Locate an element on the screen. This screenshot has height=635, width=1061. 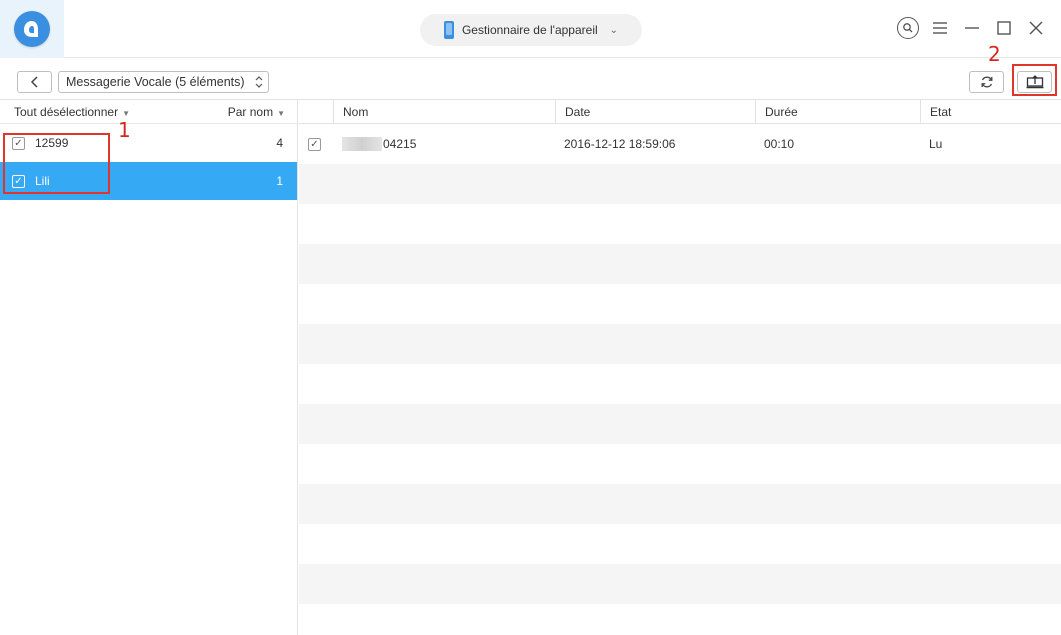
contact-count: 1 is located at coordinates (279, 181).